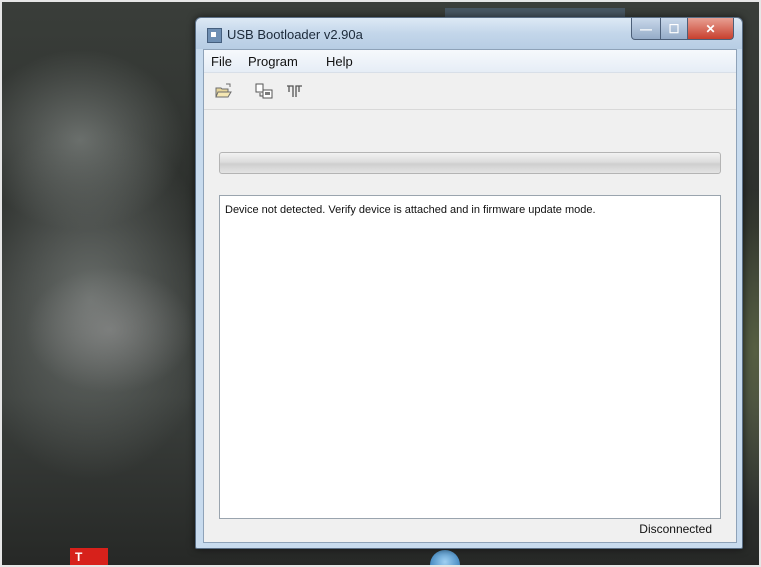 The width and height of the screenshot is (761, 567). What do you see at coordinates (221, 61) in the screenshot?
I see `menu-file: File` at bounding box center [221, 61].